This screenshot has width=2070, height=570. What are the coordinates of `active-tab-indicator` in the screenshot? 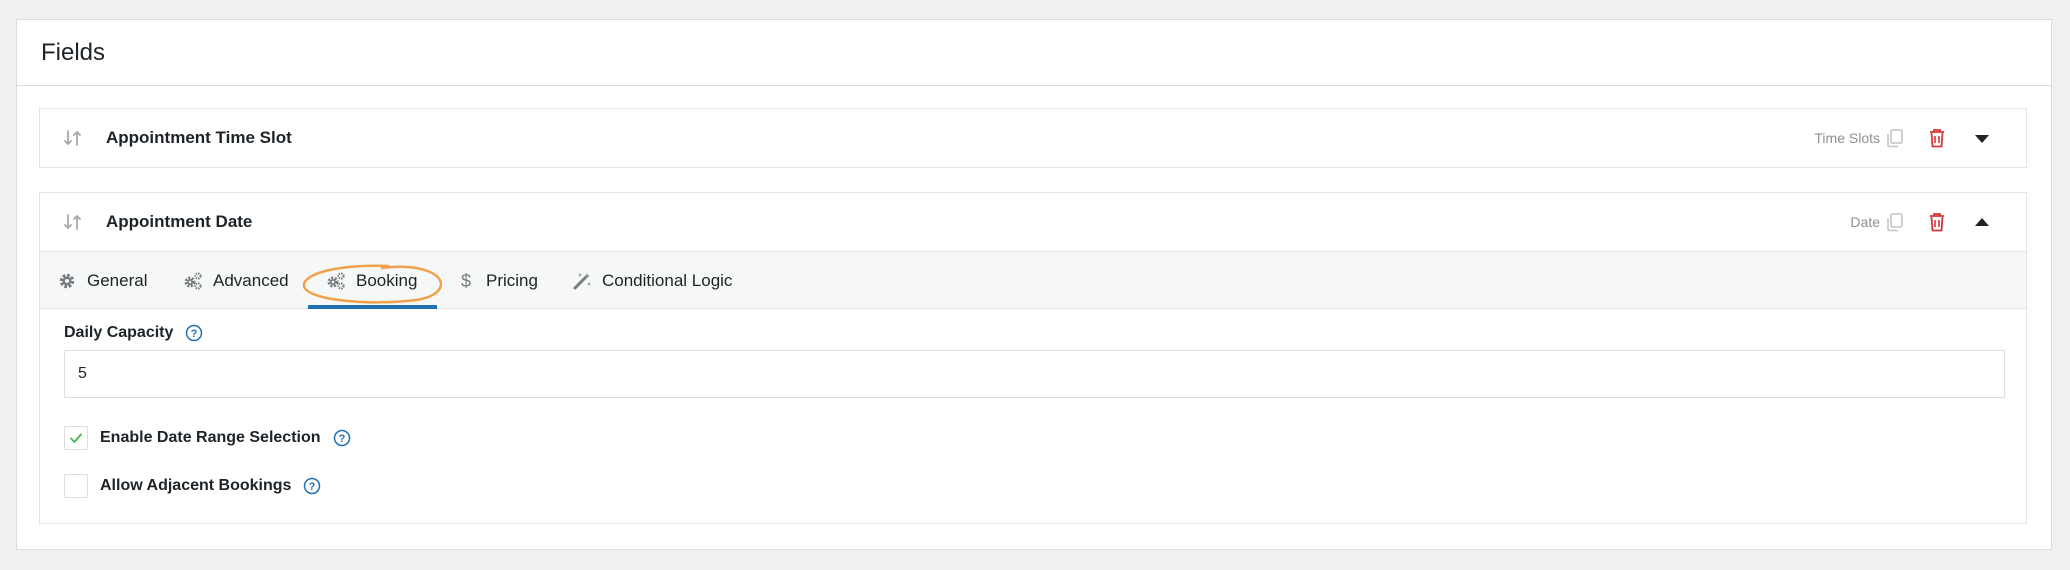 It's located at (372, 307).